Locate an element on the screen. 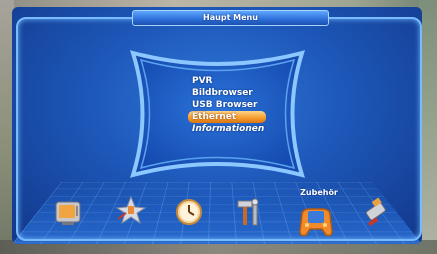  menu-item-usb-browser: USB Browser is located at coordinates (233, 105).